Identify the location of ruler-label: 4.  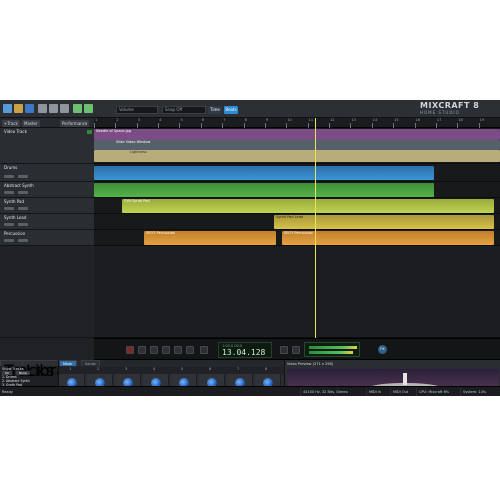
(160, 120).